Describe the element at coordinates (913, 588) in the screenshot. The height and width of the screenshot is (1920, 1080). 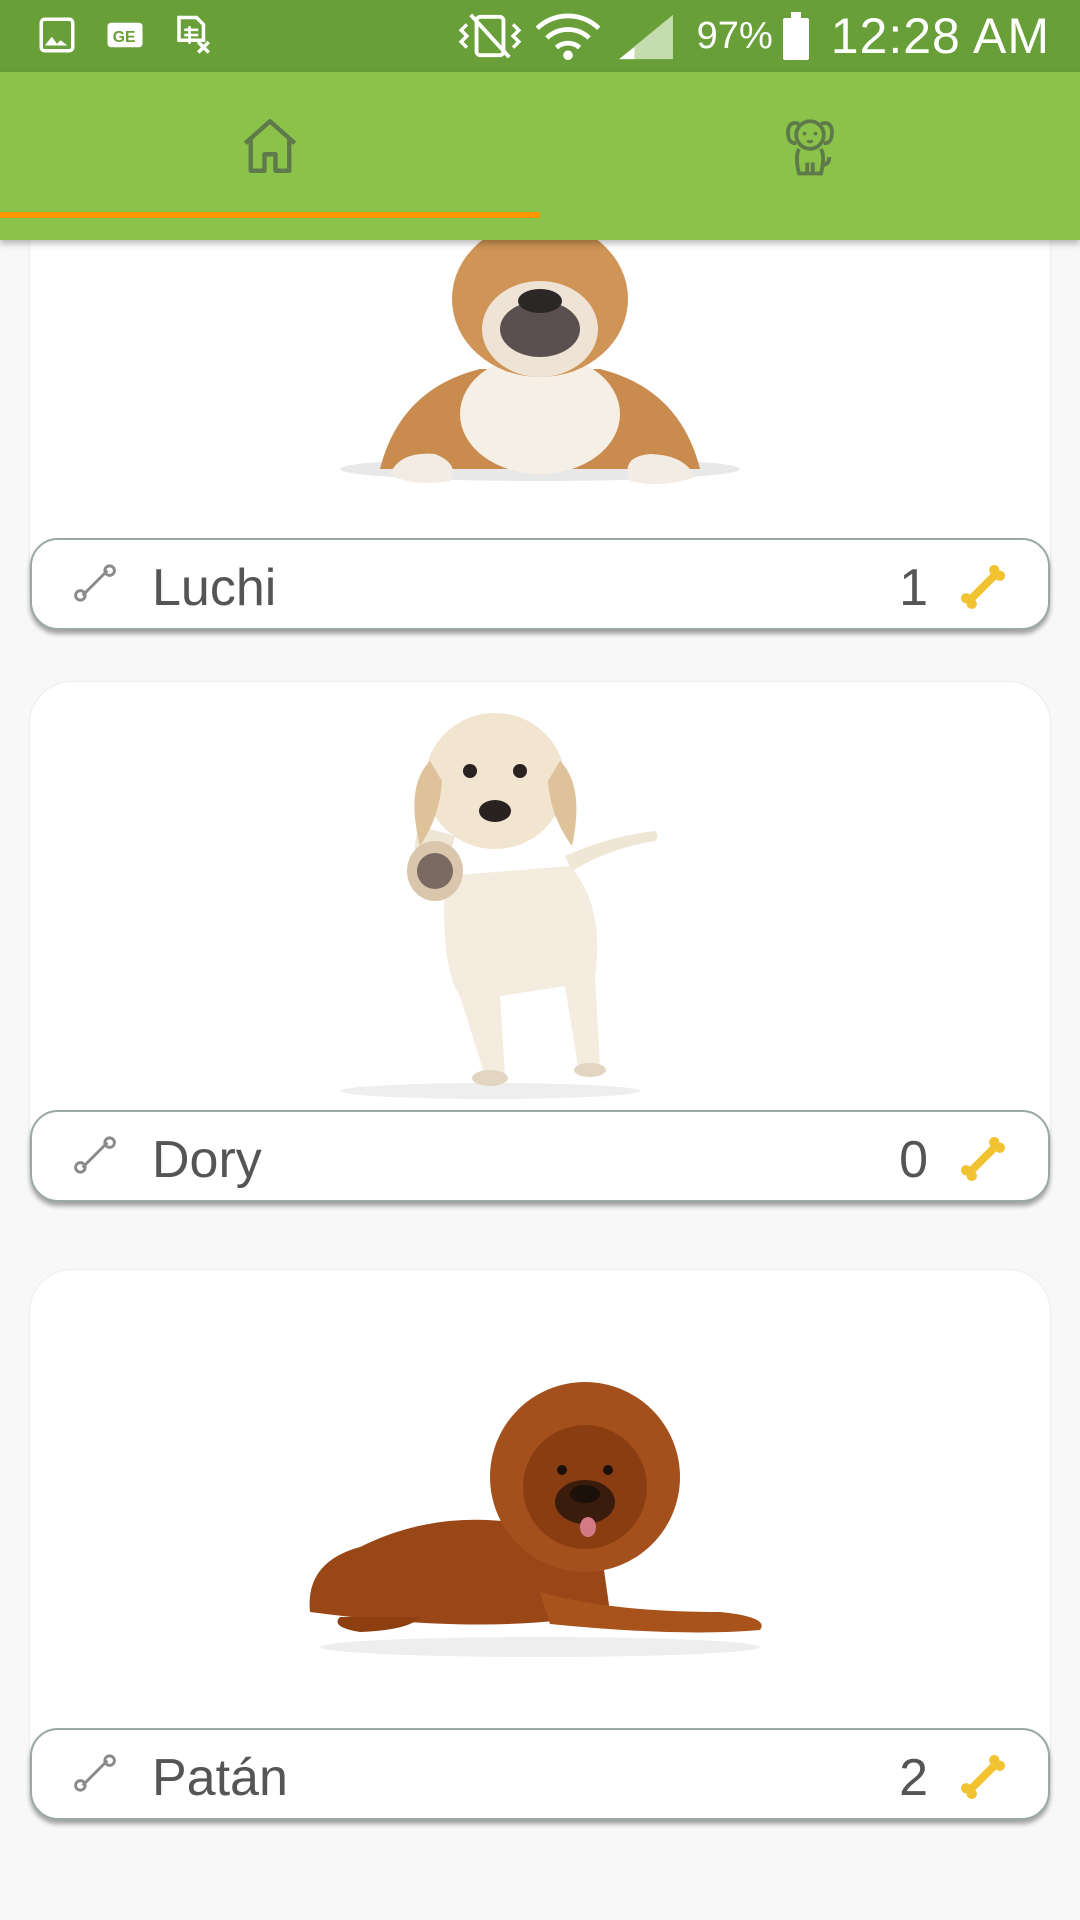
I see `like-count: 1` at that location.